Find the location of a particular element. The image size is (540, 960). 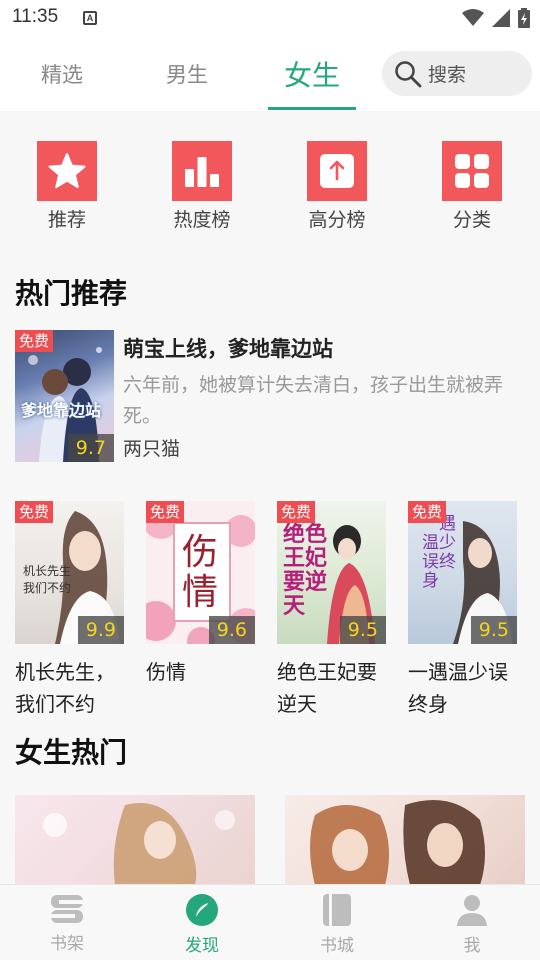

book-cover: 机长先生 我们不约 免费 9.9 is located at coordinates (69, 572).